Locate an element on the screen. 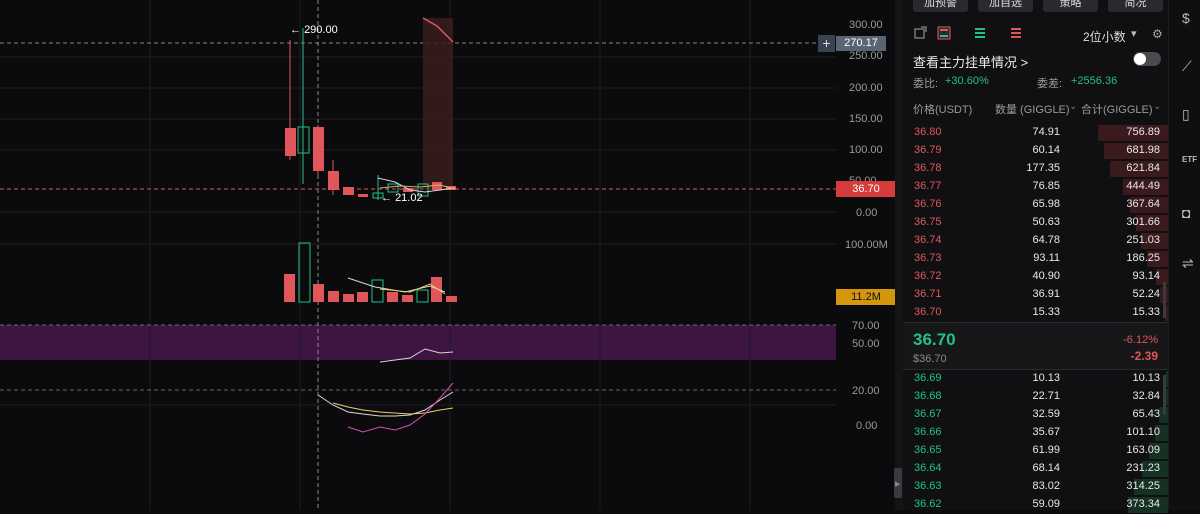  ask-row: 36.71 36.91 52.24 is located at coordinates (1035, 295).